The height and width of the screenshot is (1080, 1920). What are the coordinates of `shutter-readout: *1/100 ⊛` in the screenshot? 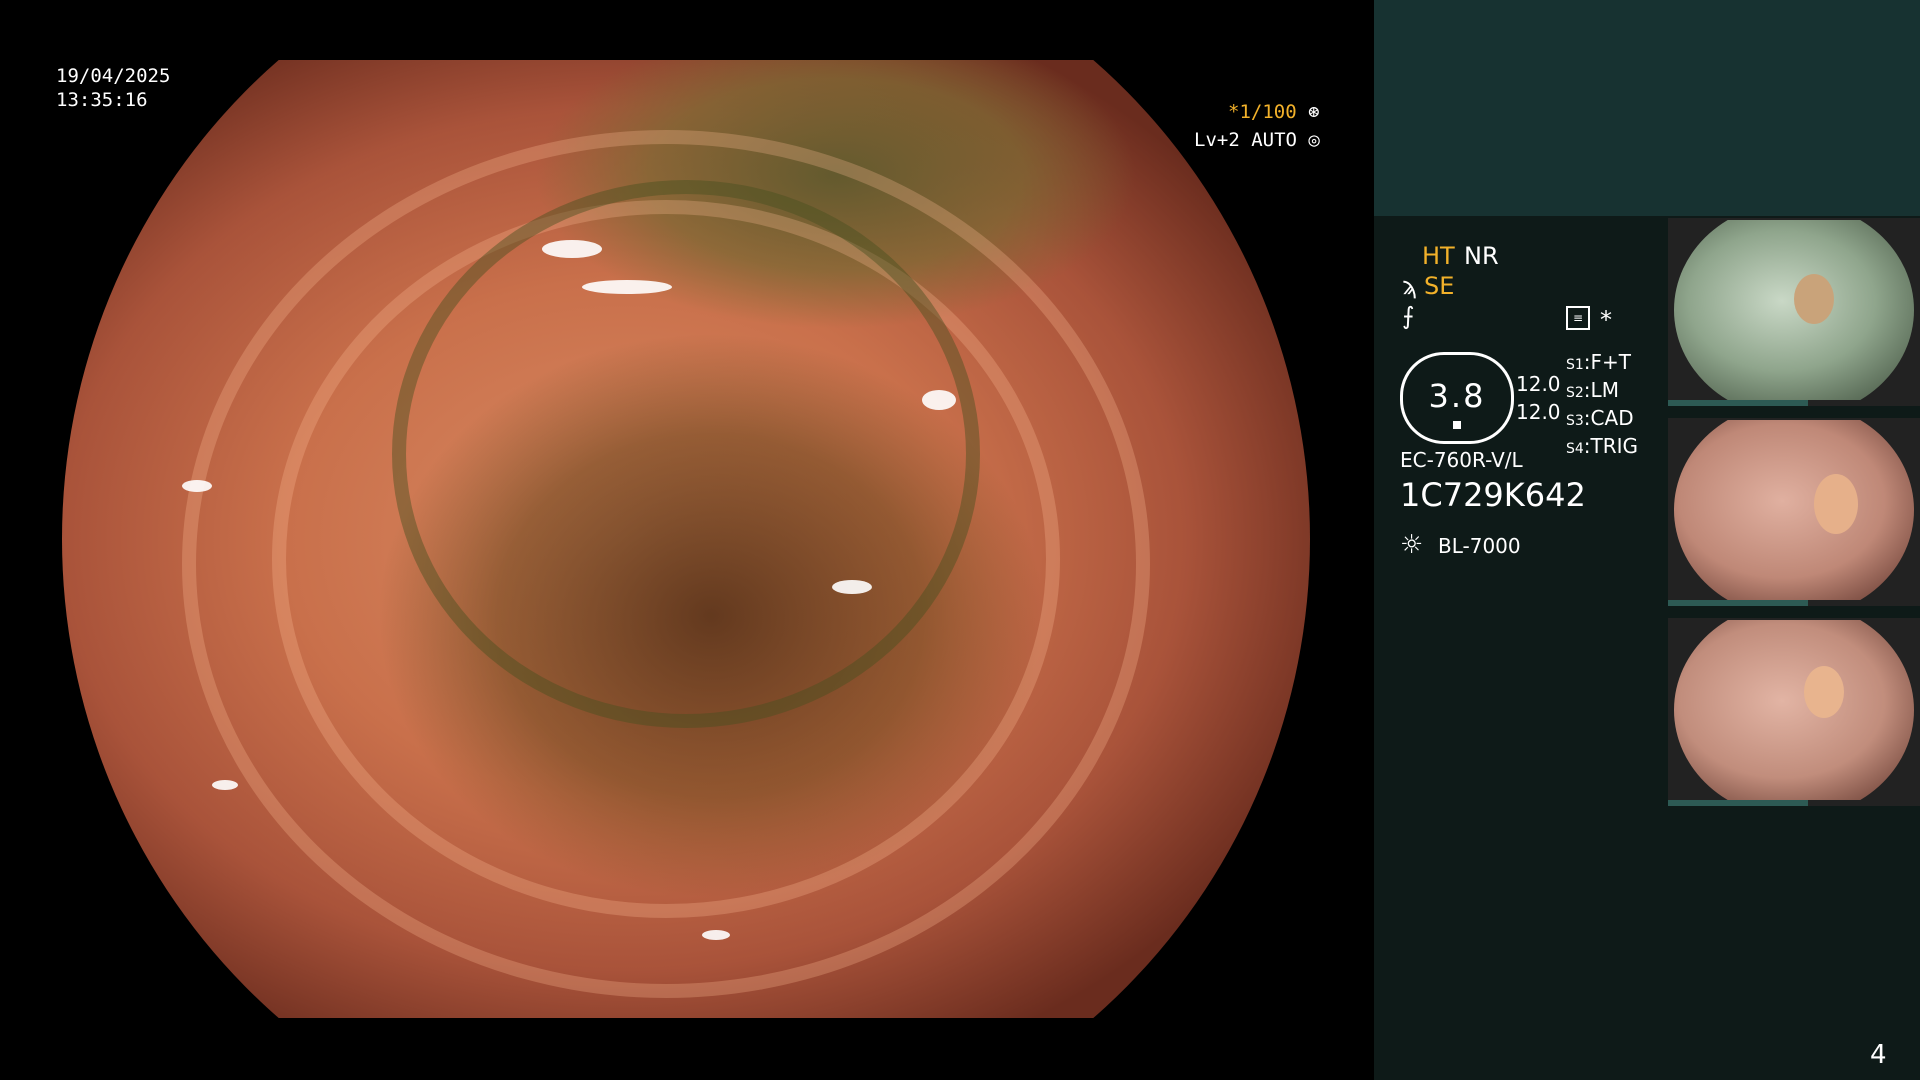 It's located at (1274, 112).